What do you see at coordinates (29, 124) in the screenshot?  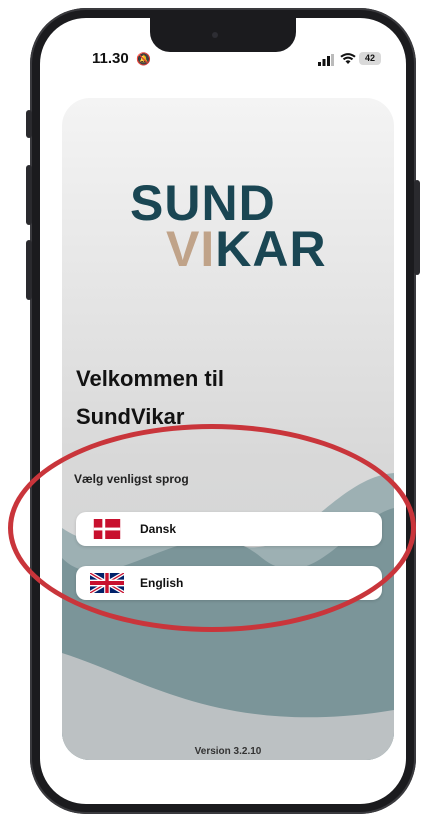 I see `mute-switch` at bounding box center [29, 124].